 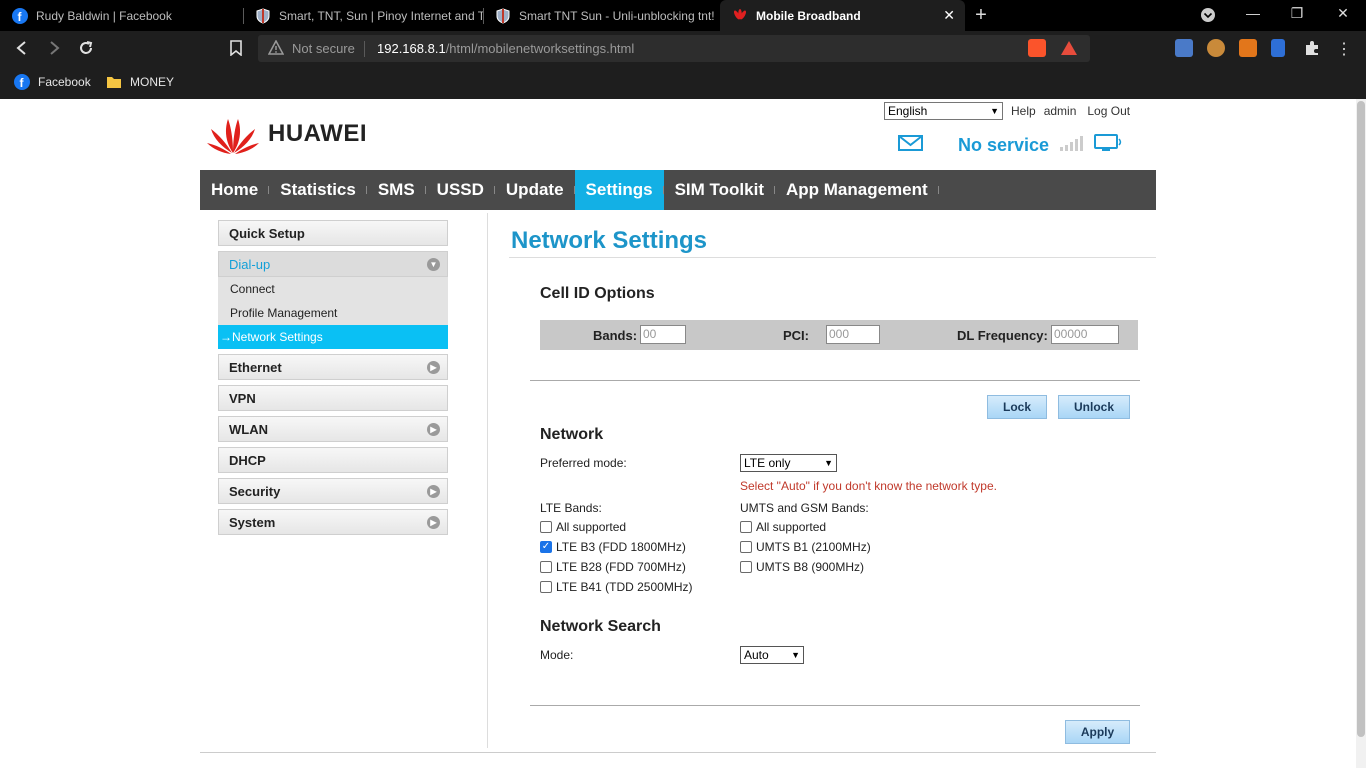 I want to click on scrollbar-thumb, so click(x=1361, y=419).